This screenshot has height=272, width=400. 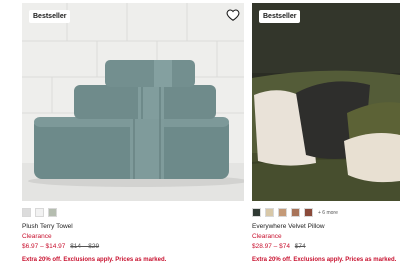 What do you see at coordinates (44, 246) in the screenshot?
I see `sale-price: $6.97 – $14.97` at bounding box center [44, 246].